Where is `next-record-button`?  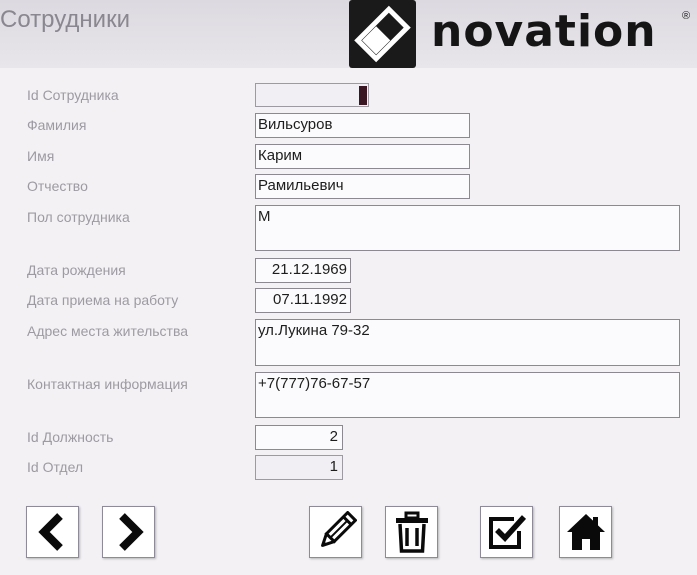 next-record-button is located at coordinates (128, 532).